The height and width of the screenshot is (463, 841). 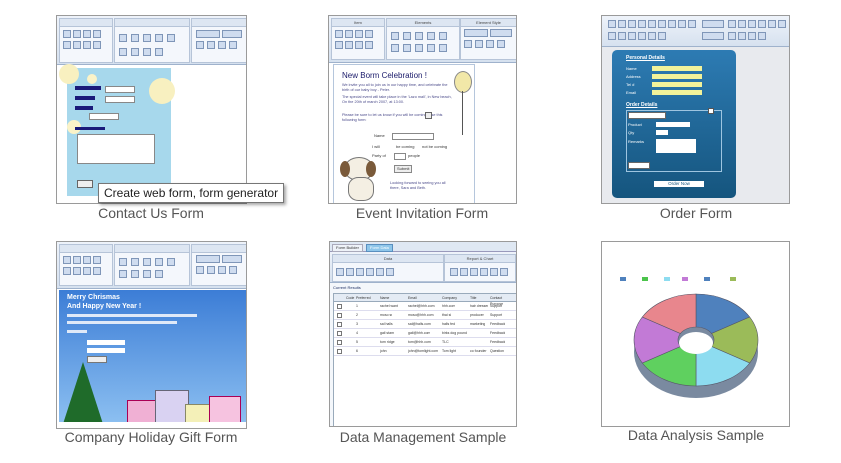 What do you see at coordinates (696, 435) in the screenshot?
I see `caption-data-analysis-sample: Data Analysis Sample` at bounding box center [696, 435].